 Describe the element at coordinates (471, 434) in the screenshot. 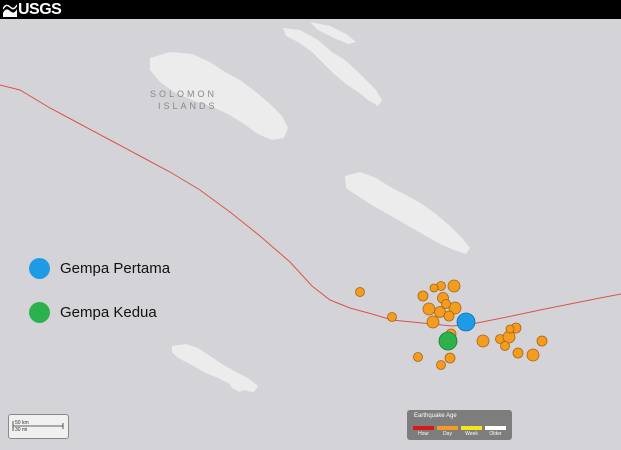

I see `age-label-week: Week` at that location.